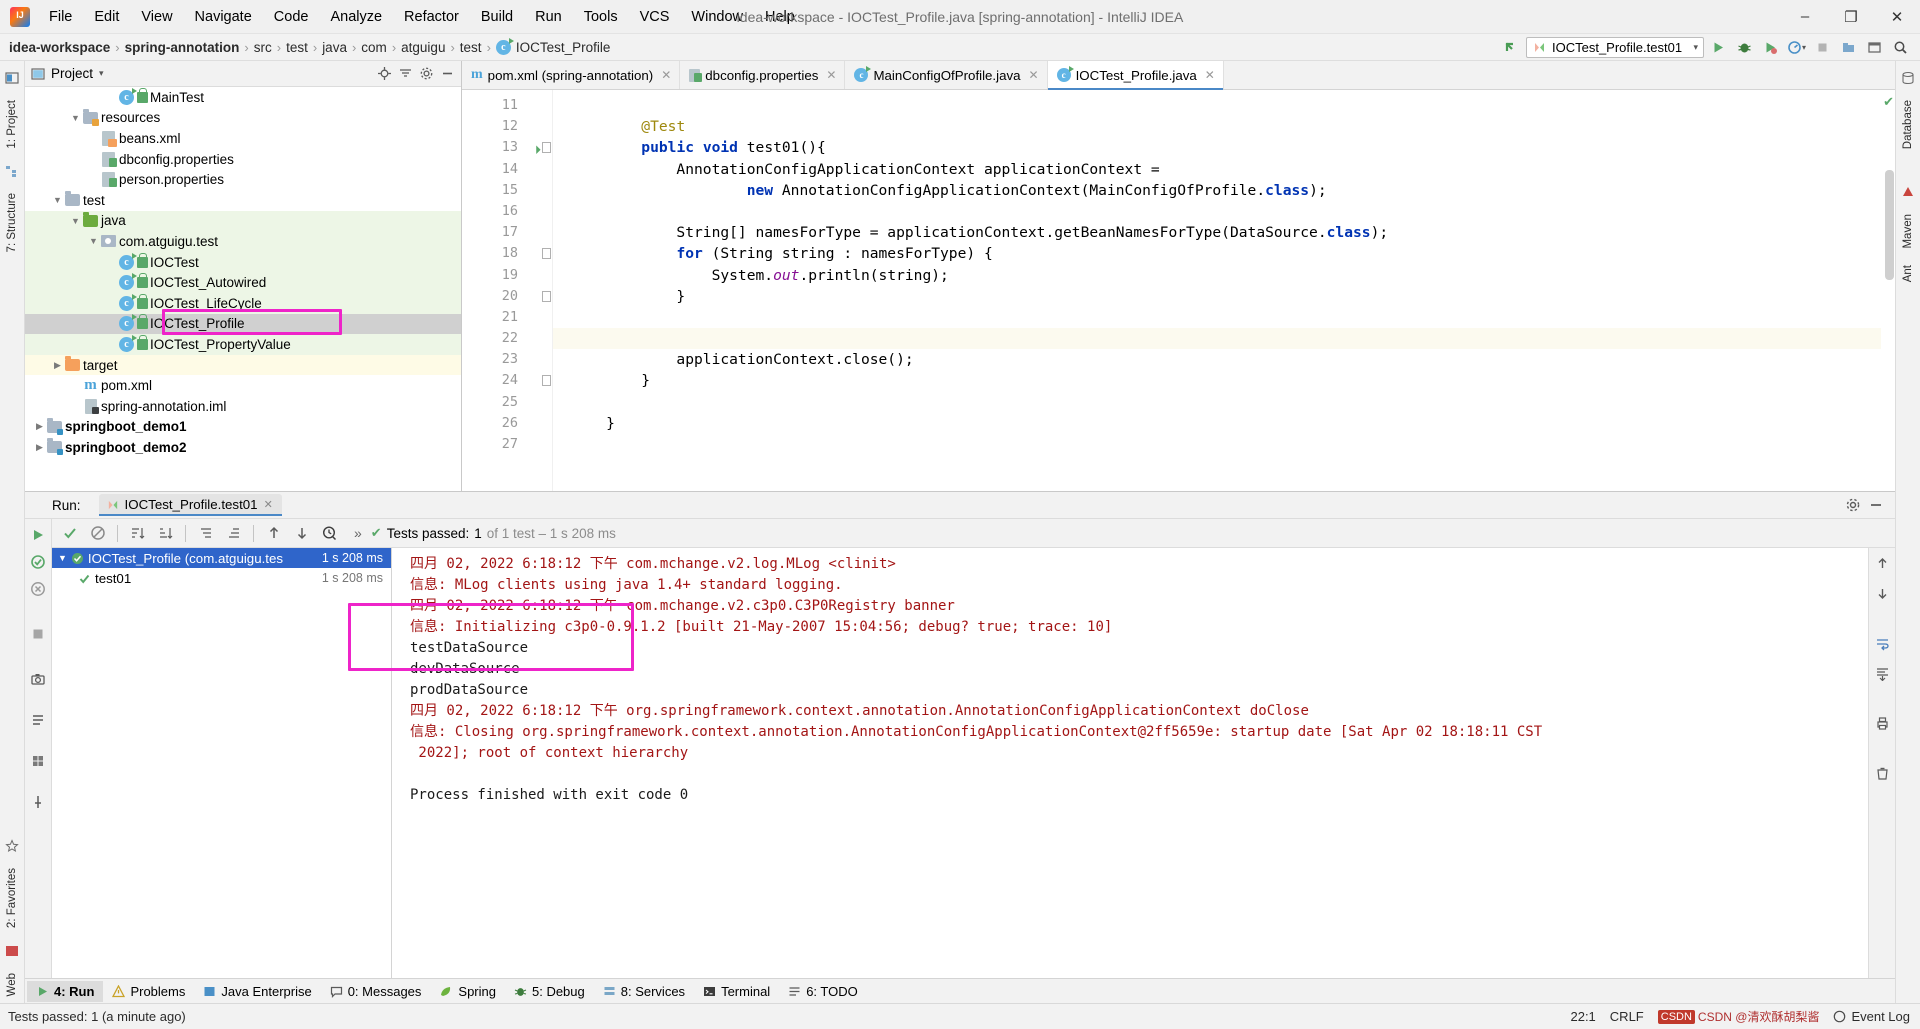 The width and height of the screenshot is (1920, 1029). Describe the element at coordinates (165, 533) in the screenshot. I see `sort-by-duration-button` at that location.